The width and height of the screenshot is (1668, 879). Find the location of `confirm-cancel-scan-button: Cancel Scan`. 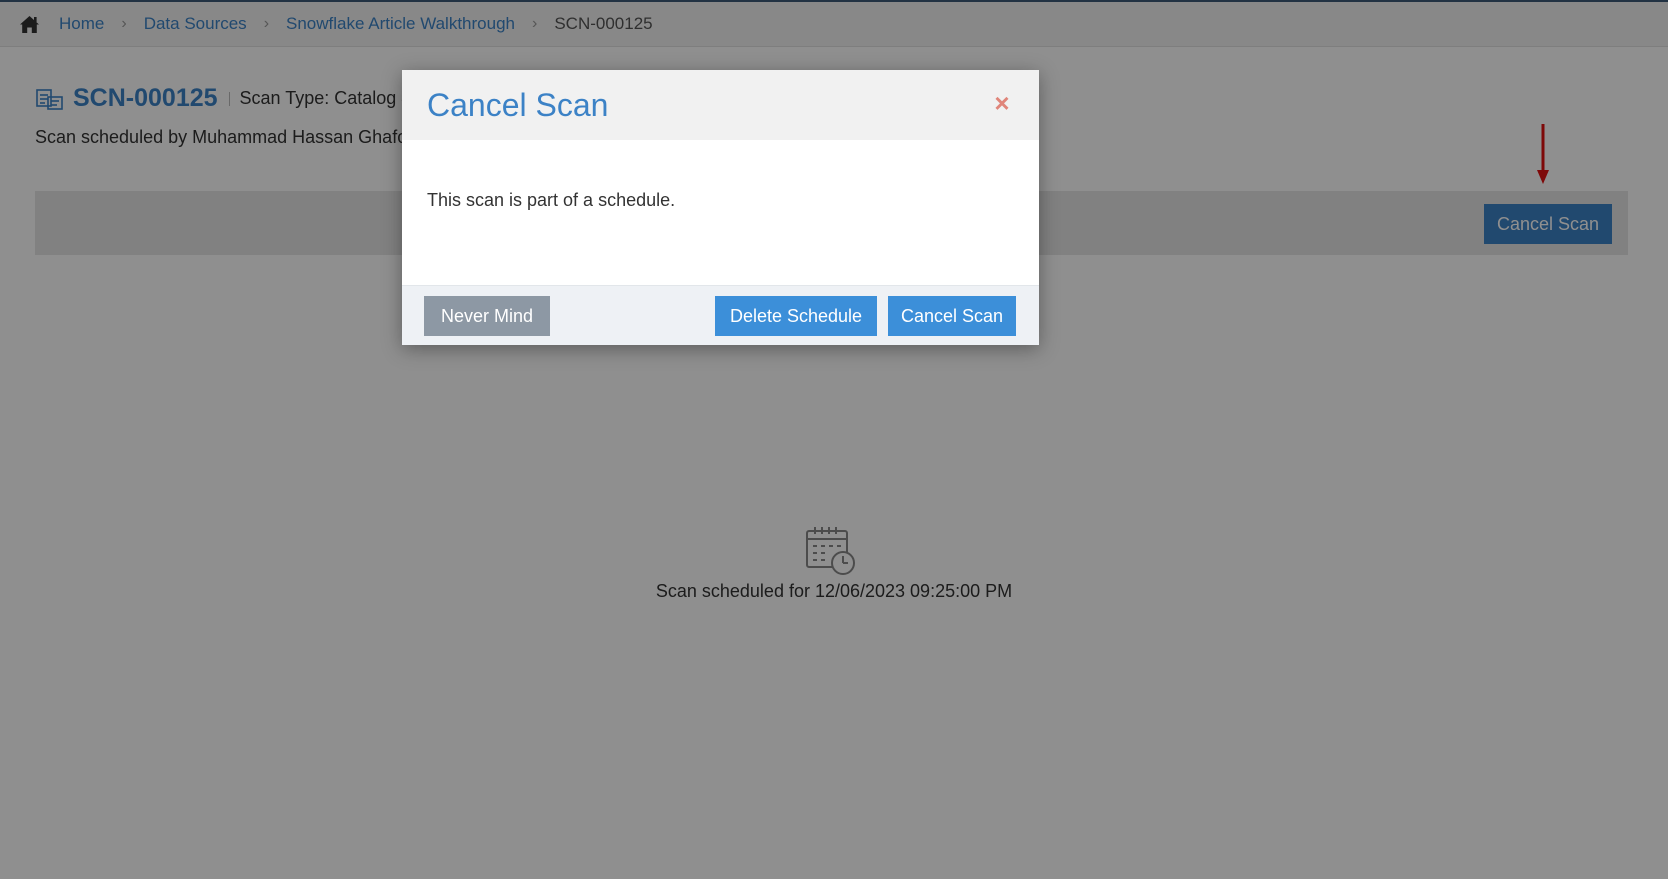

confirm-cancel-scan-button: Cancel Scan is located at coordinates (952, 316).